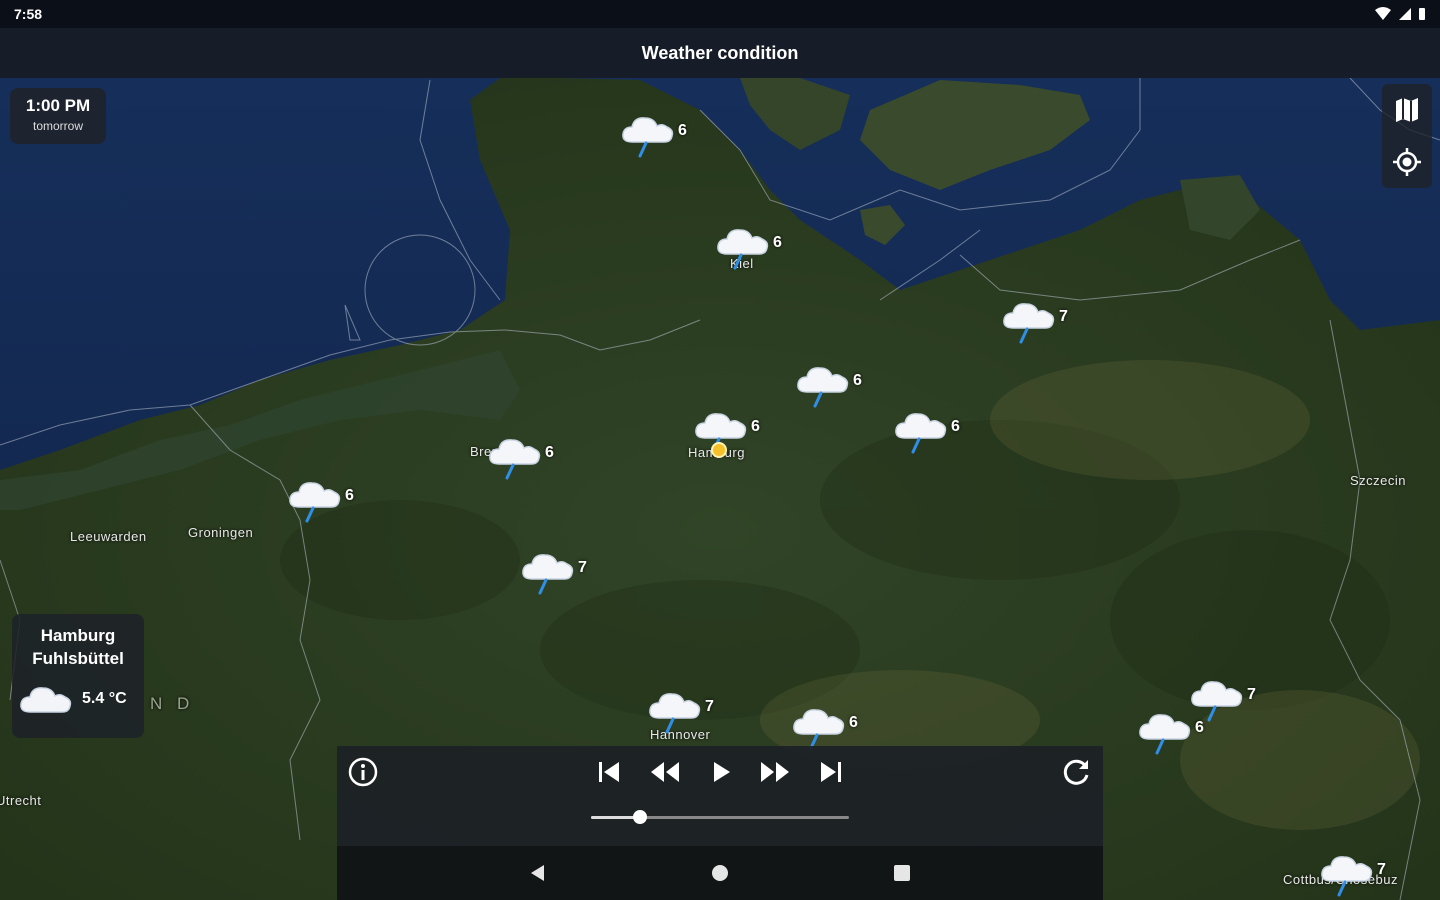 This screenshot has width=1440, height=900. What do you see at coordinates (687, 713) in the screenshot?
I see `weather-marker-hannover: 7` at bounding box center [687, 713].